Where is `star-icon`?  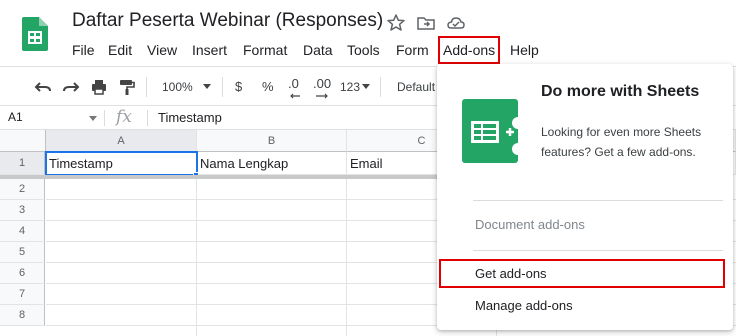
star-icon is located at coordinates (396, 23).